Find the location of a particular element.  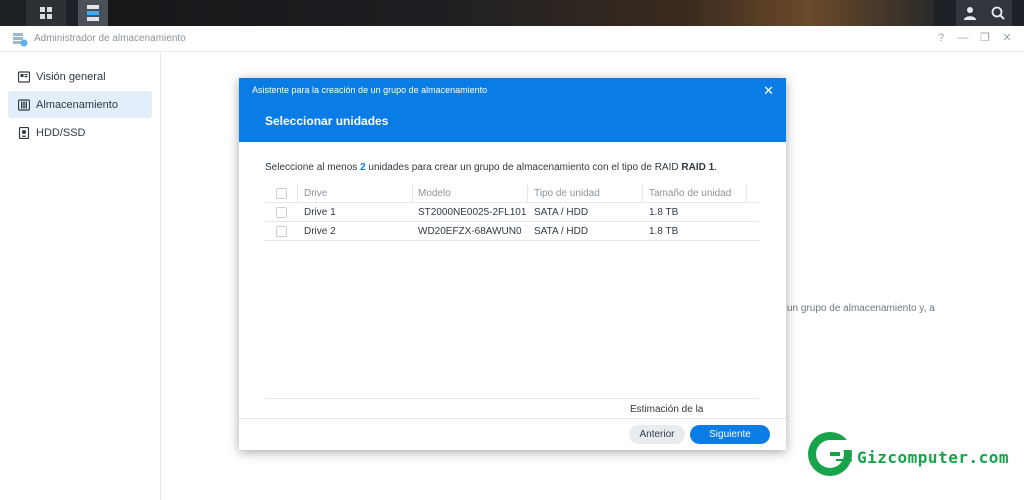

close-window-button: ✕ is located at coordinates (1007, 38).